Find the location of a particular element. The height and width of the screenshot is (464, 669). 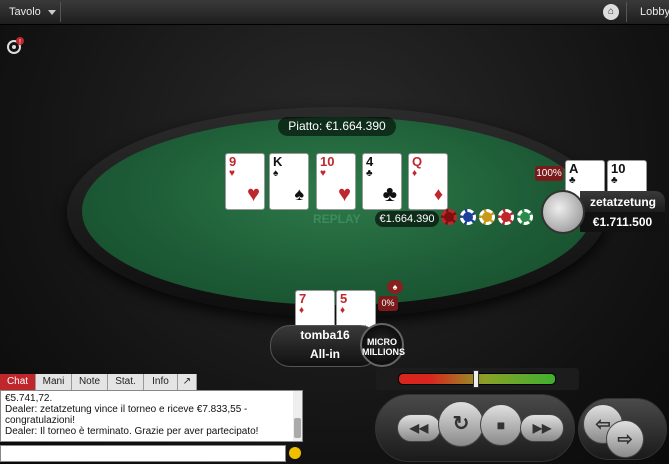

card-rank: 4 is located at coordinates (370, 161).